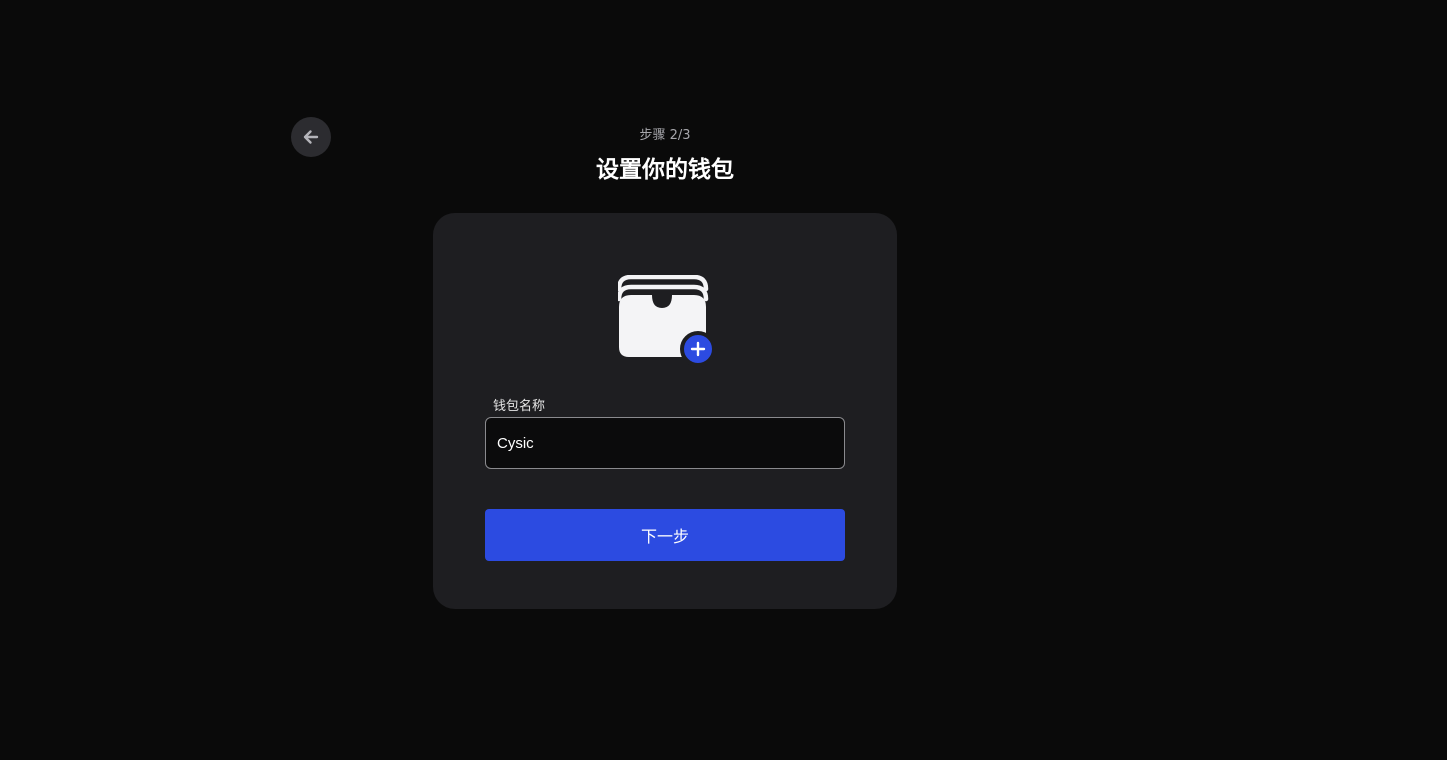  What do you see at coordinates (519, 406) in the screenshot?
I see `wallet-name-label: 钱包名称` at bounding box center [519, 406].